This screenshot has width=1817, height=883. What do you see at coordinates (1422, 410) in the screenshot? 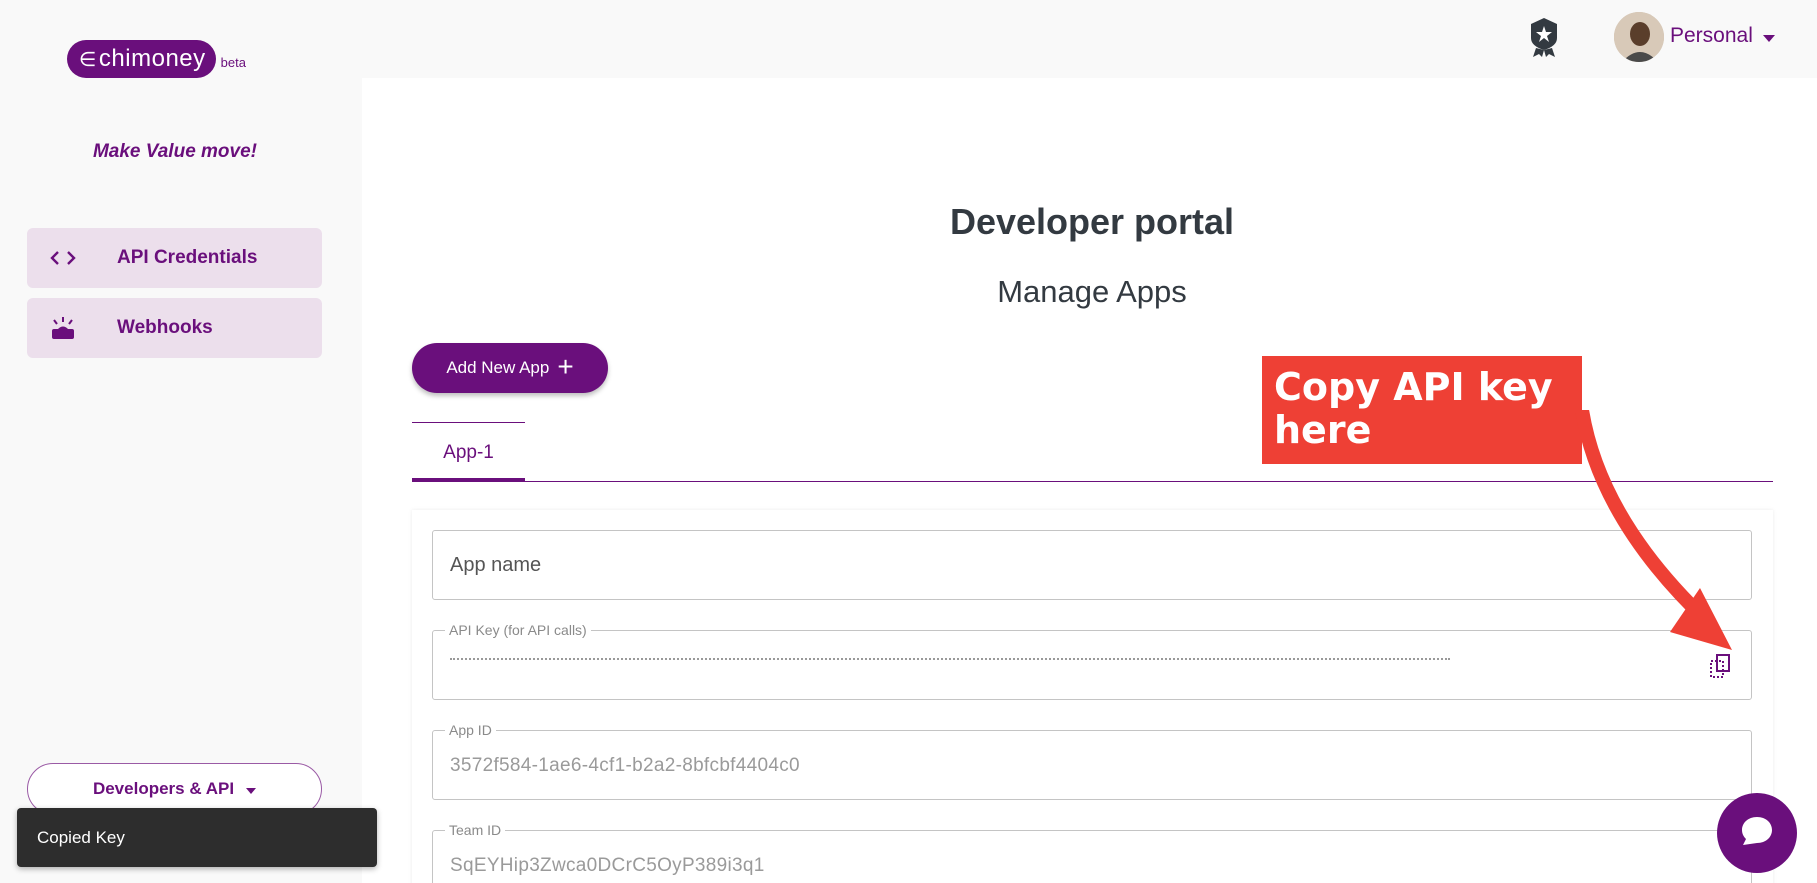
I see `annotation-callout: Copy API key here` at bounding box center [1422, 410].